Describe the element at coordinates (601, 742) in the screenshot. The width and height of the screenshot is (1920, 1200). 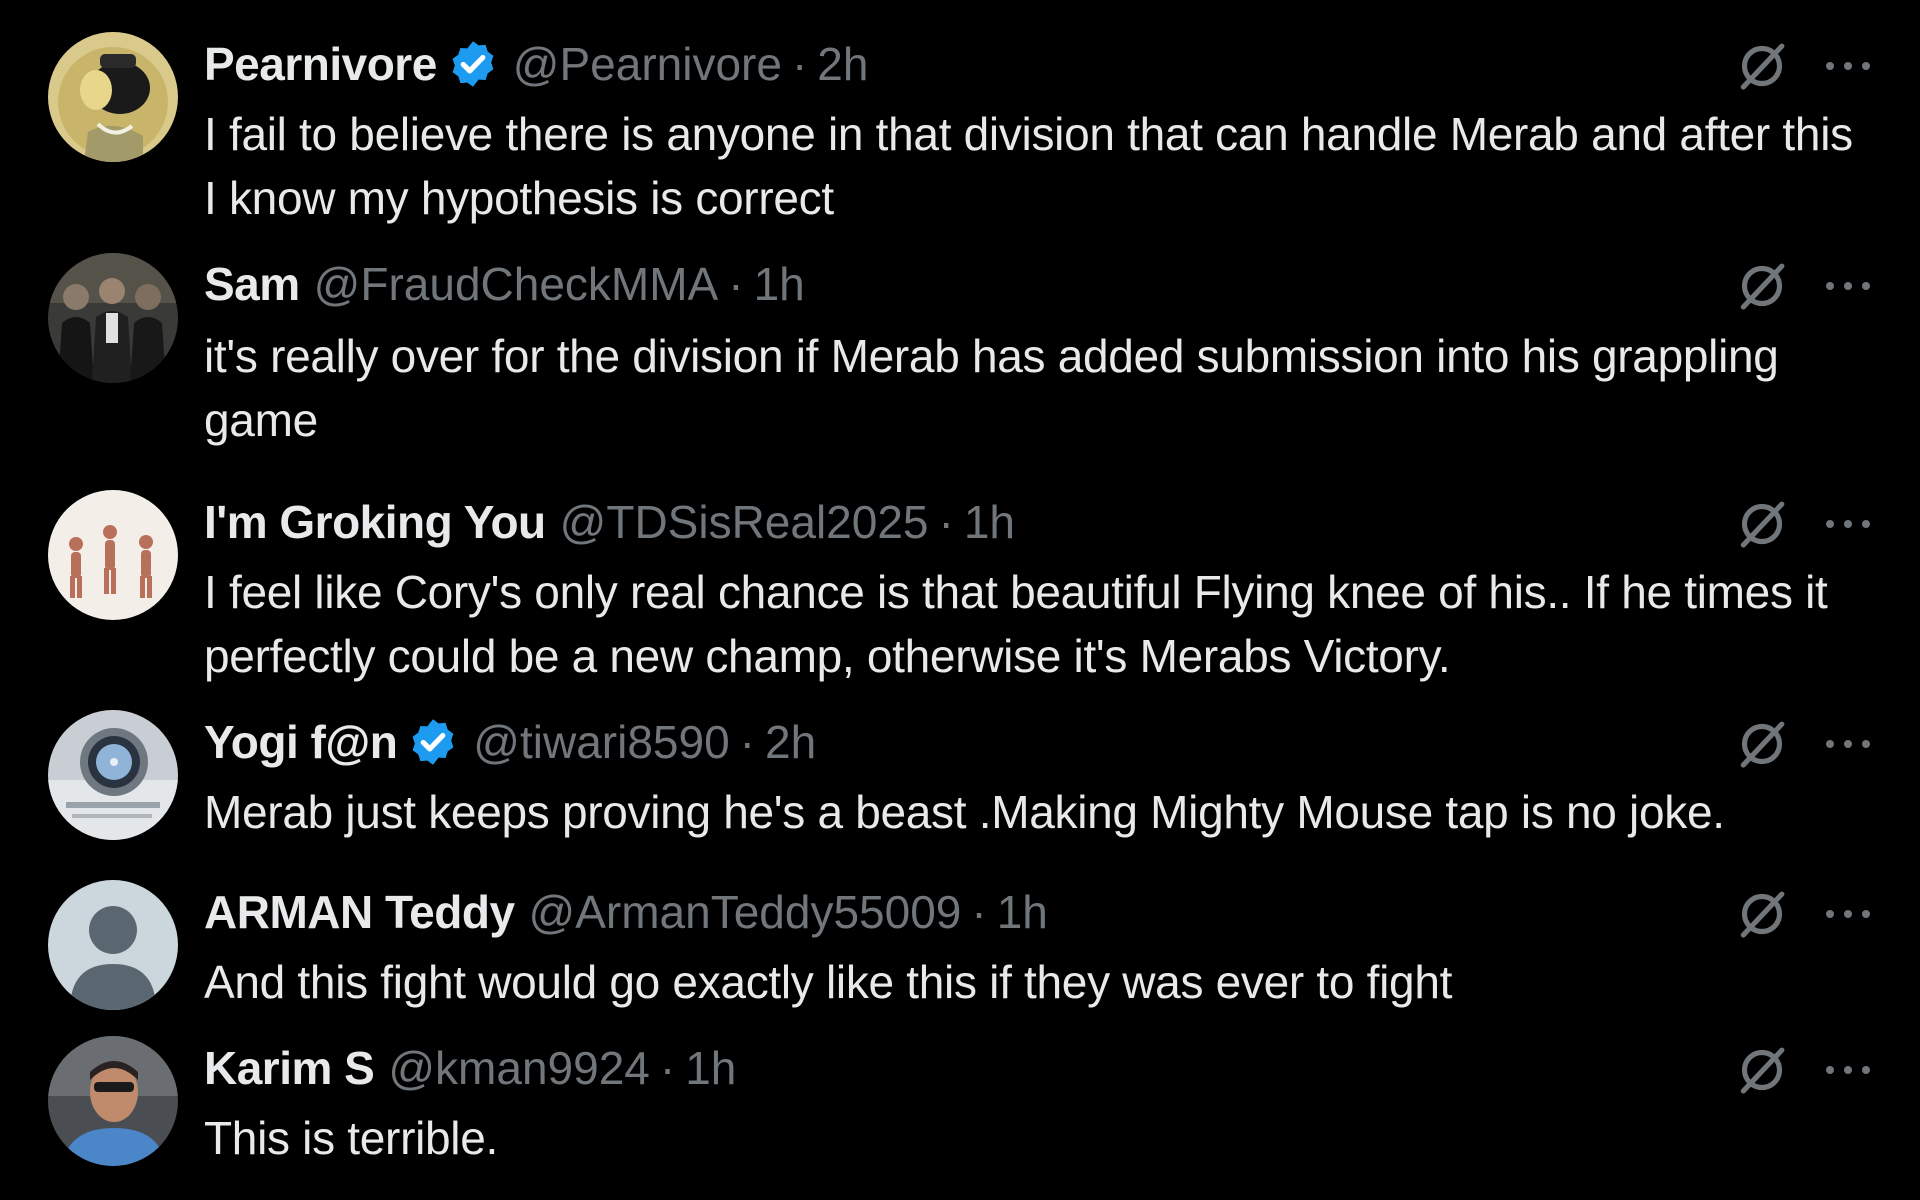
I see `user-handle: @tiwari8590` at that location.